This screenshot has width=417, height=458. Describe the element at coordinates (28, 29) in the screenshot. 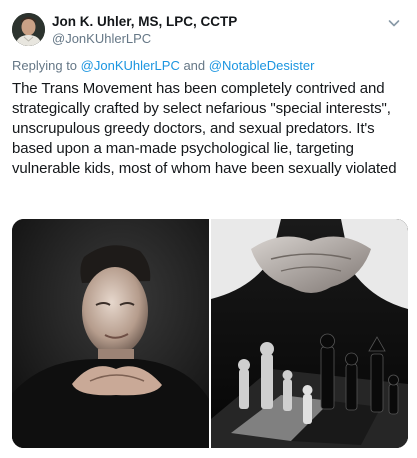

I see `avatar` at that location.